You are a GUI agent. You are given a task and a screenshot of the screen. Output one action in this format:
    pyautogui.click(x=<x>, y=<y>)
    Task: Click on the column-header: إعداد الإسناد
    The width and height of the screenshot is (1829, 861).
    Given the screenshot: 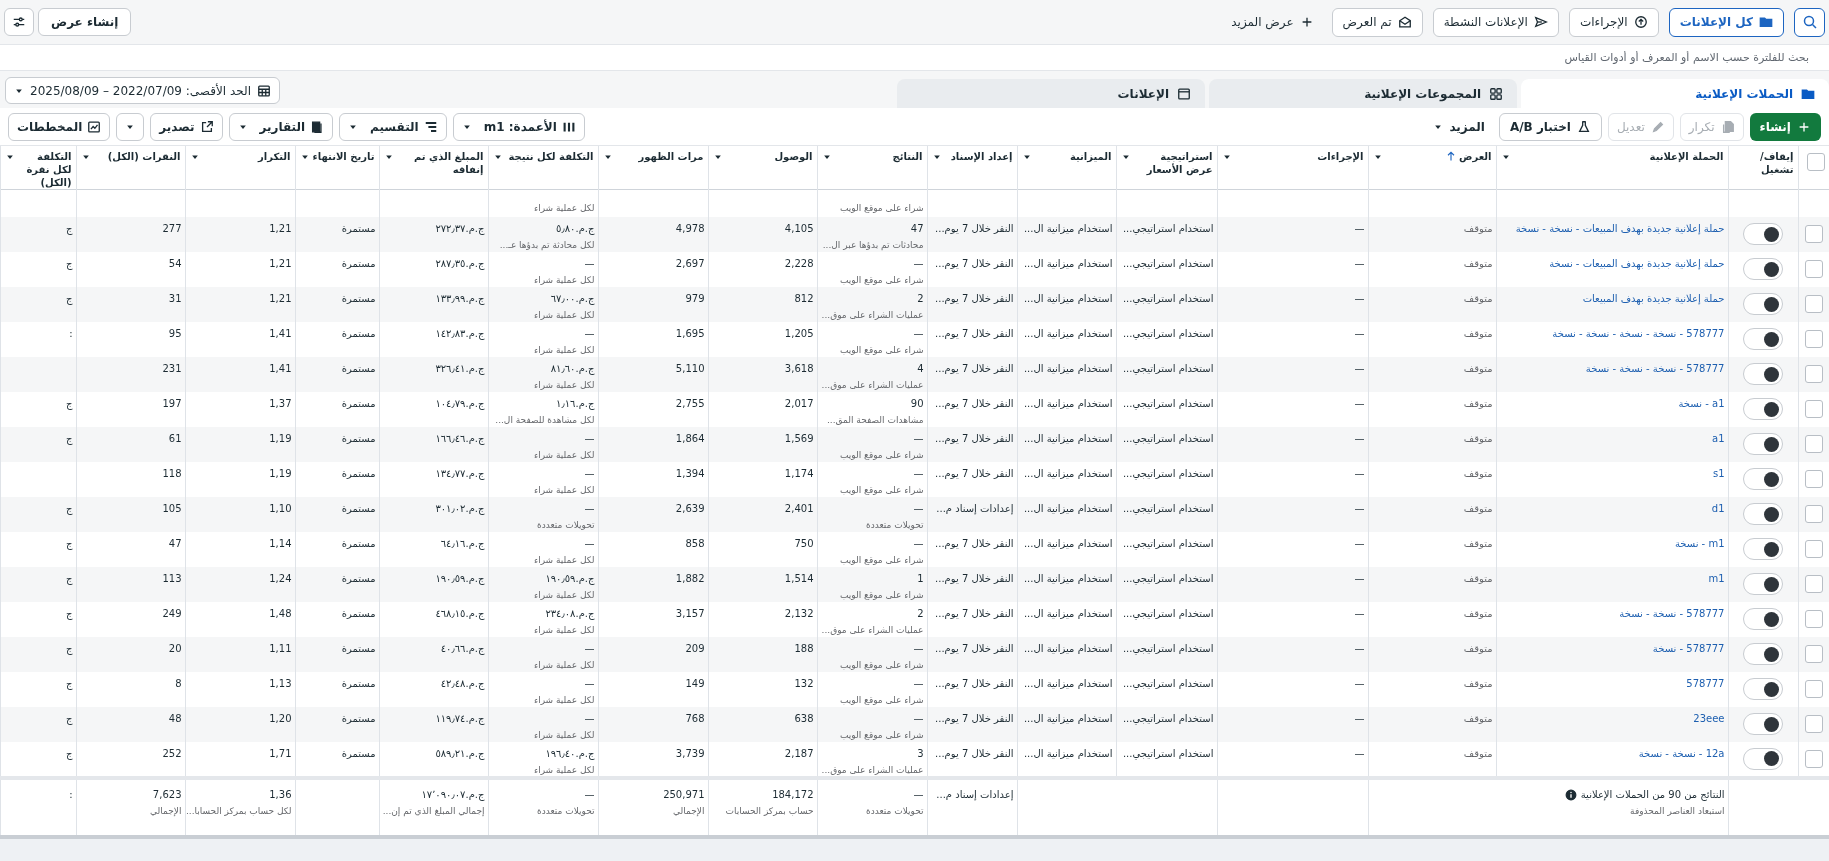 What is the action you would take?
    pyautogui.click(x=972, y=156)
    